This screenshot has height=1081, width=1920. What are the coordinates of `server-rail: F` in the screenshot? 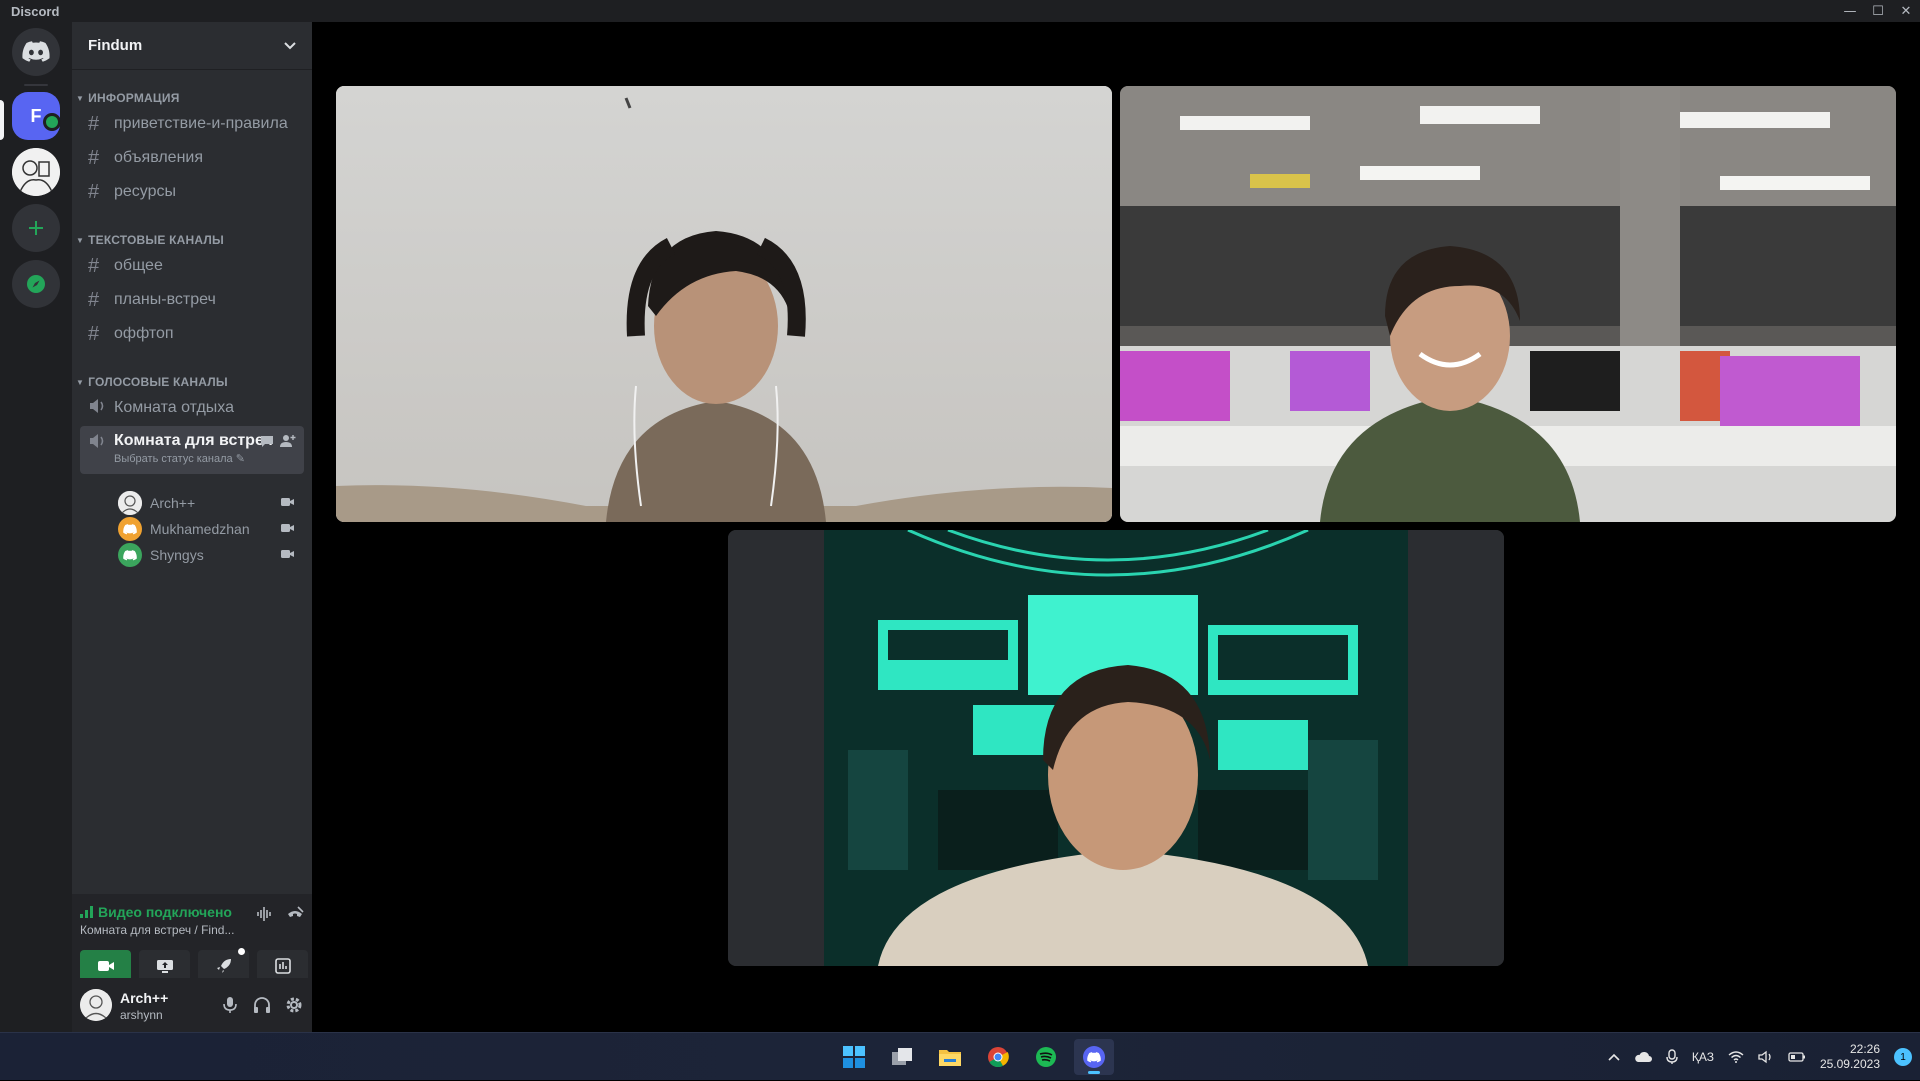 It's located at (36, 527).